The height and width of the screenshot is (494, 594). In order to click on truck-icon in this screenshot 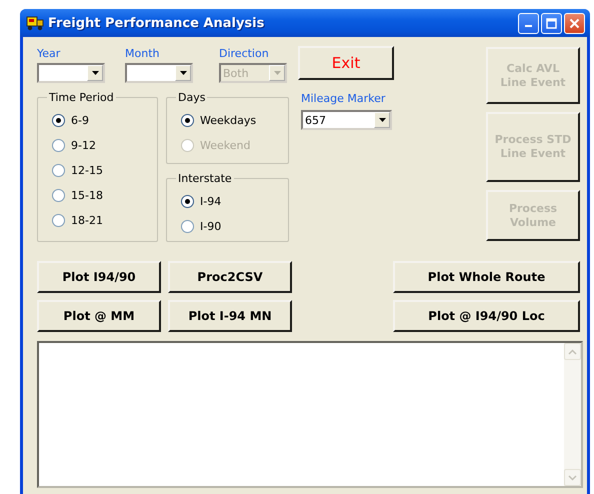, I will do `click(35, 23)`.